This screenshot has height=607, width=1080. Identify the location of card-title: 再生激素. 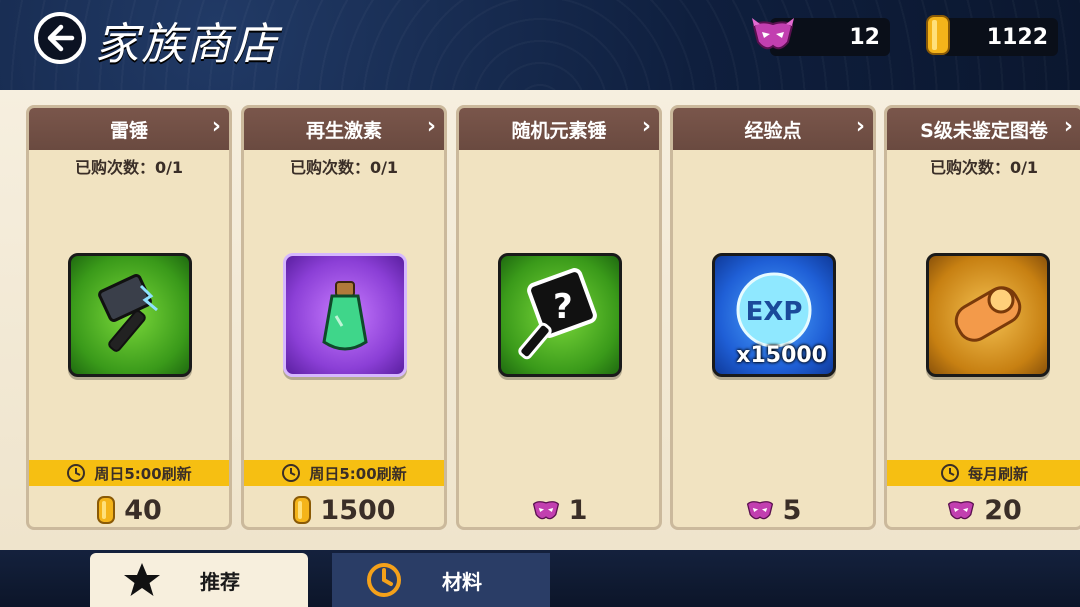
(343, 130).